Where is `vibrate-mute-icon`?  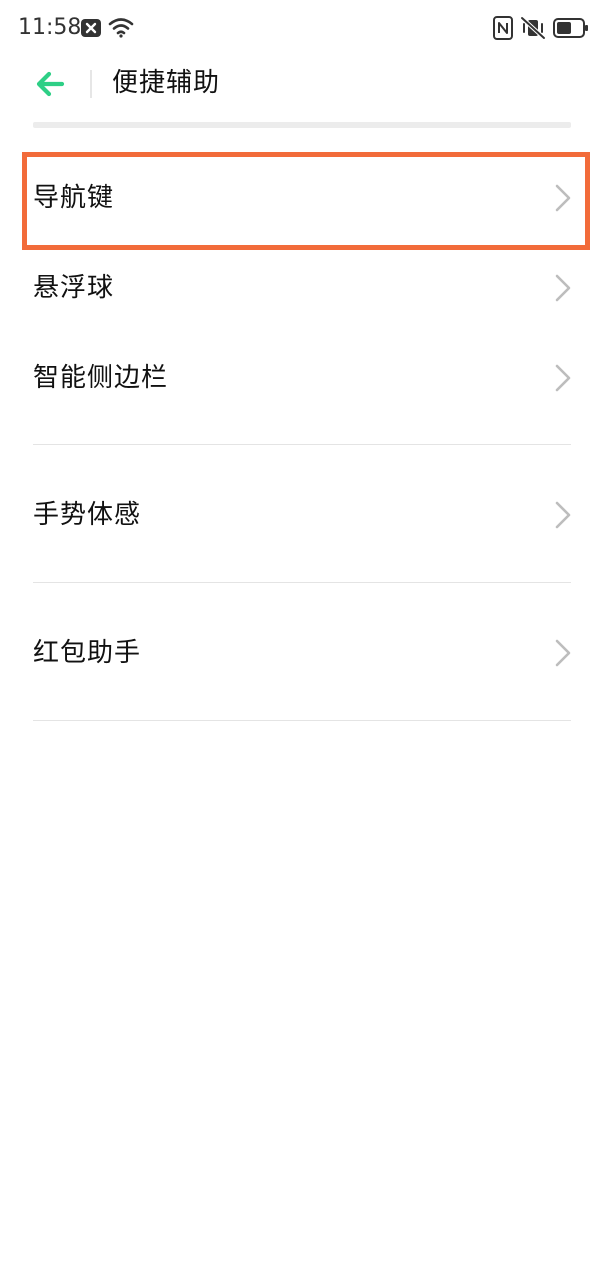
vibrate-mute-icon is located at coordinates (533, 28).